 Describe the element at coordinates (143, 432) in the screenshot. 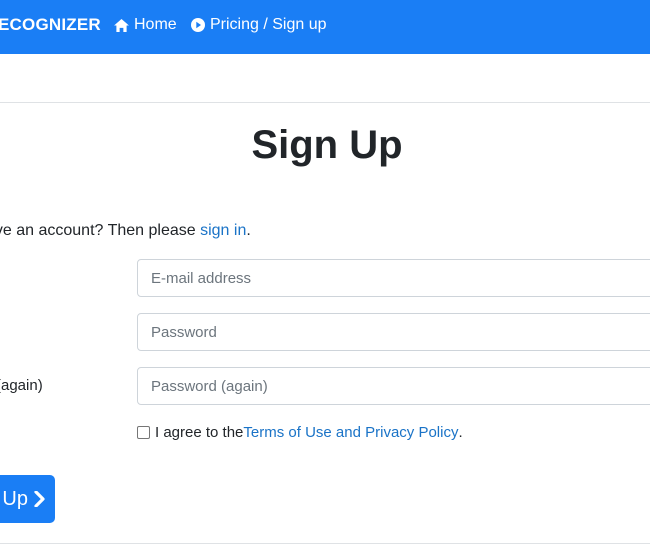

I see `terms-checkbox` at that location.